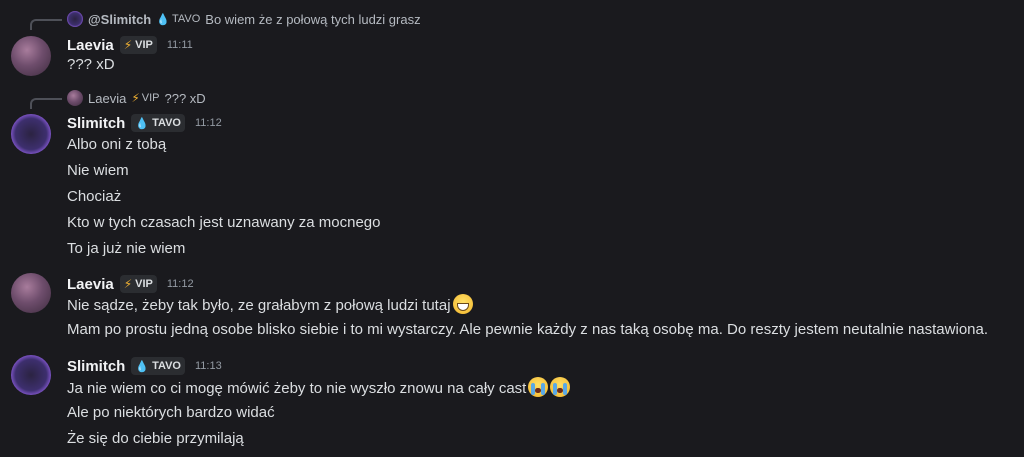 The height and width of the screenshot is (457, 1024). What do you see at coordinates (179, 45) in the screenshot?
I see `timestamp: 11:11` at bounding box center [179, 45].